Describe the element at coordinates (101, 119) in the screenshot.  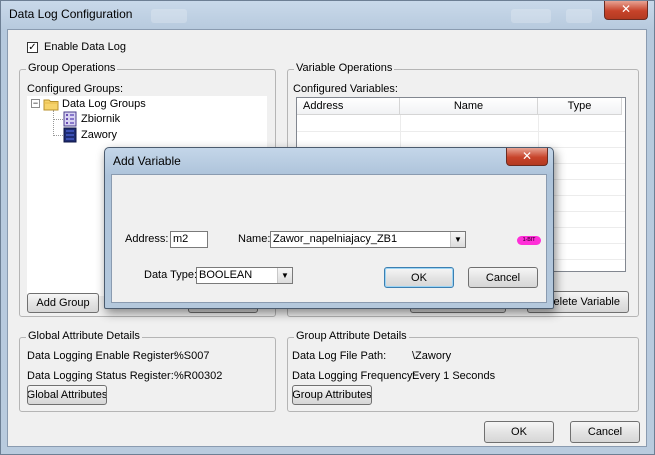
I see `tree-item-label: Zbiornik` at that location.